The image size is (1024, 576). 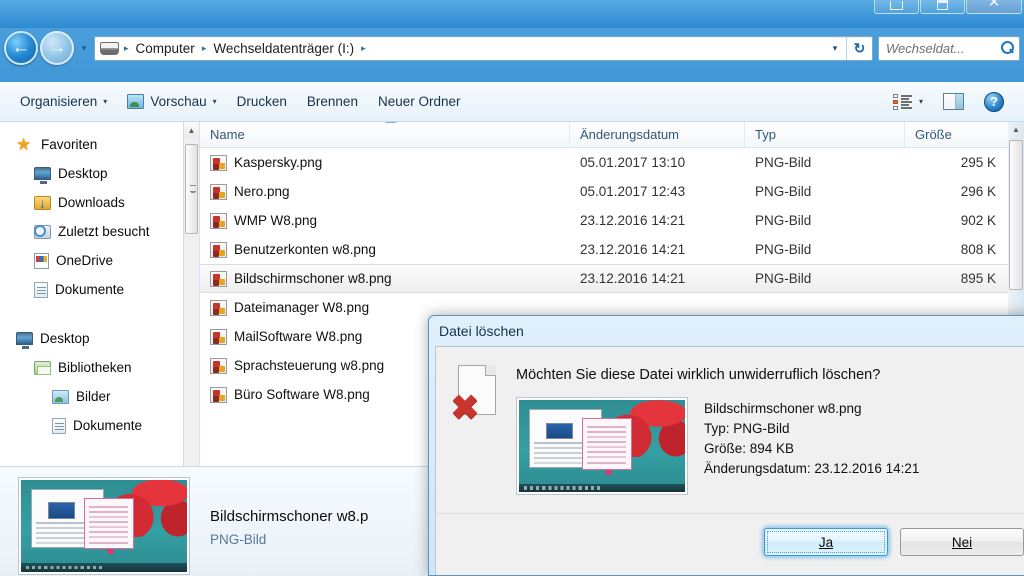 I want to click on column-header-date: Änderungsdatum, so click(x=657, y=135).